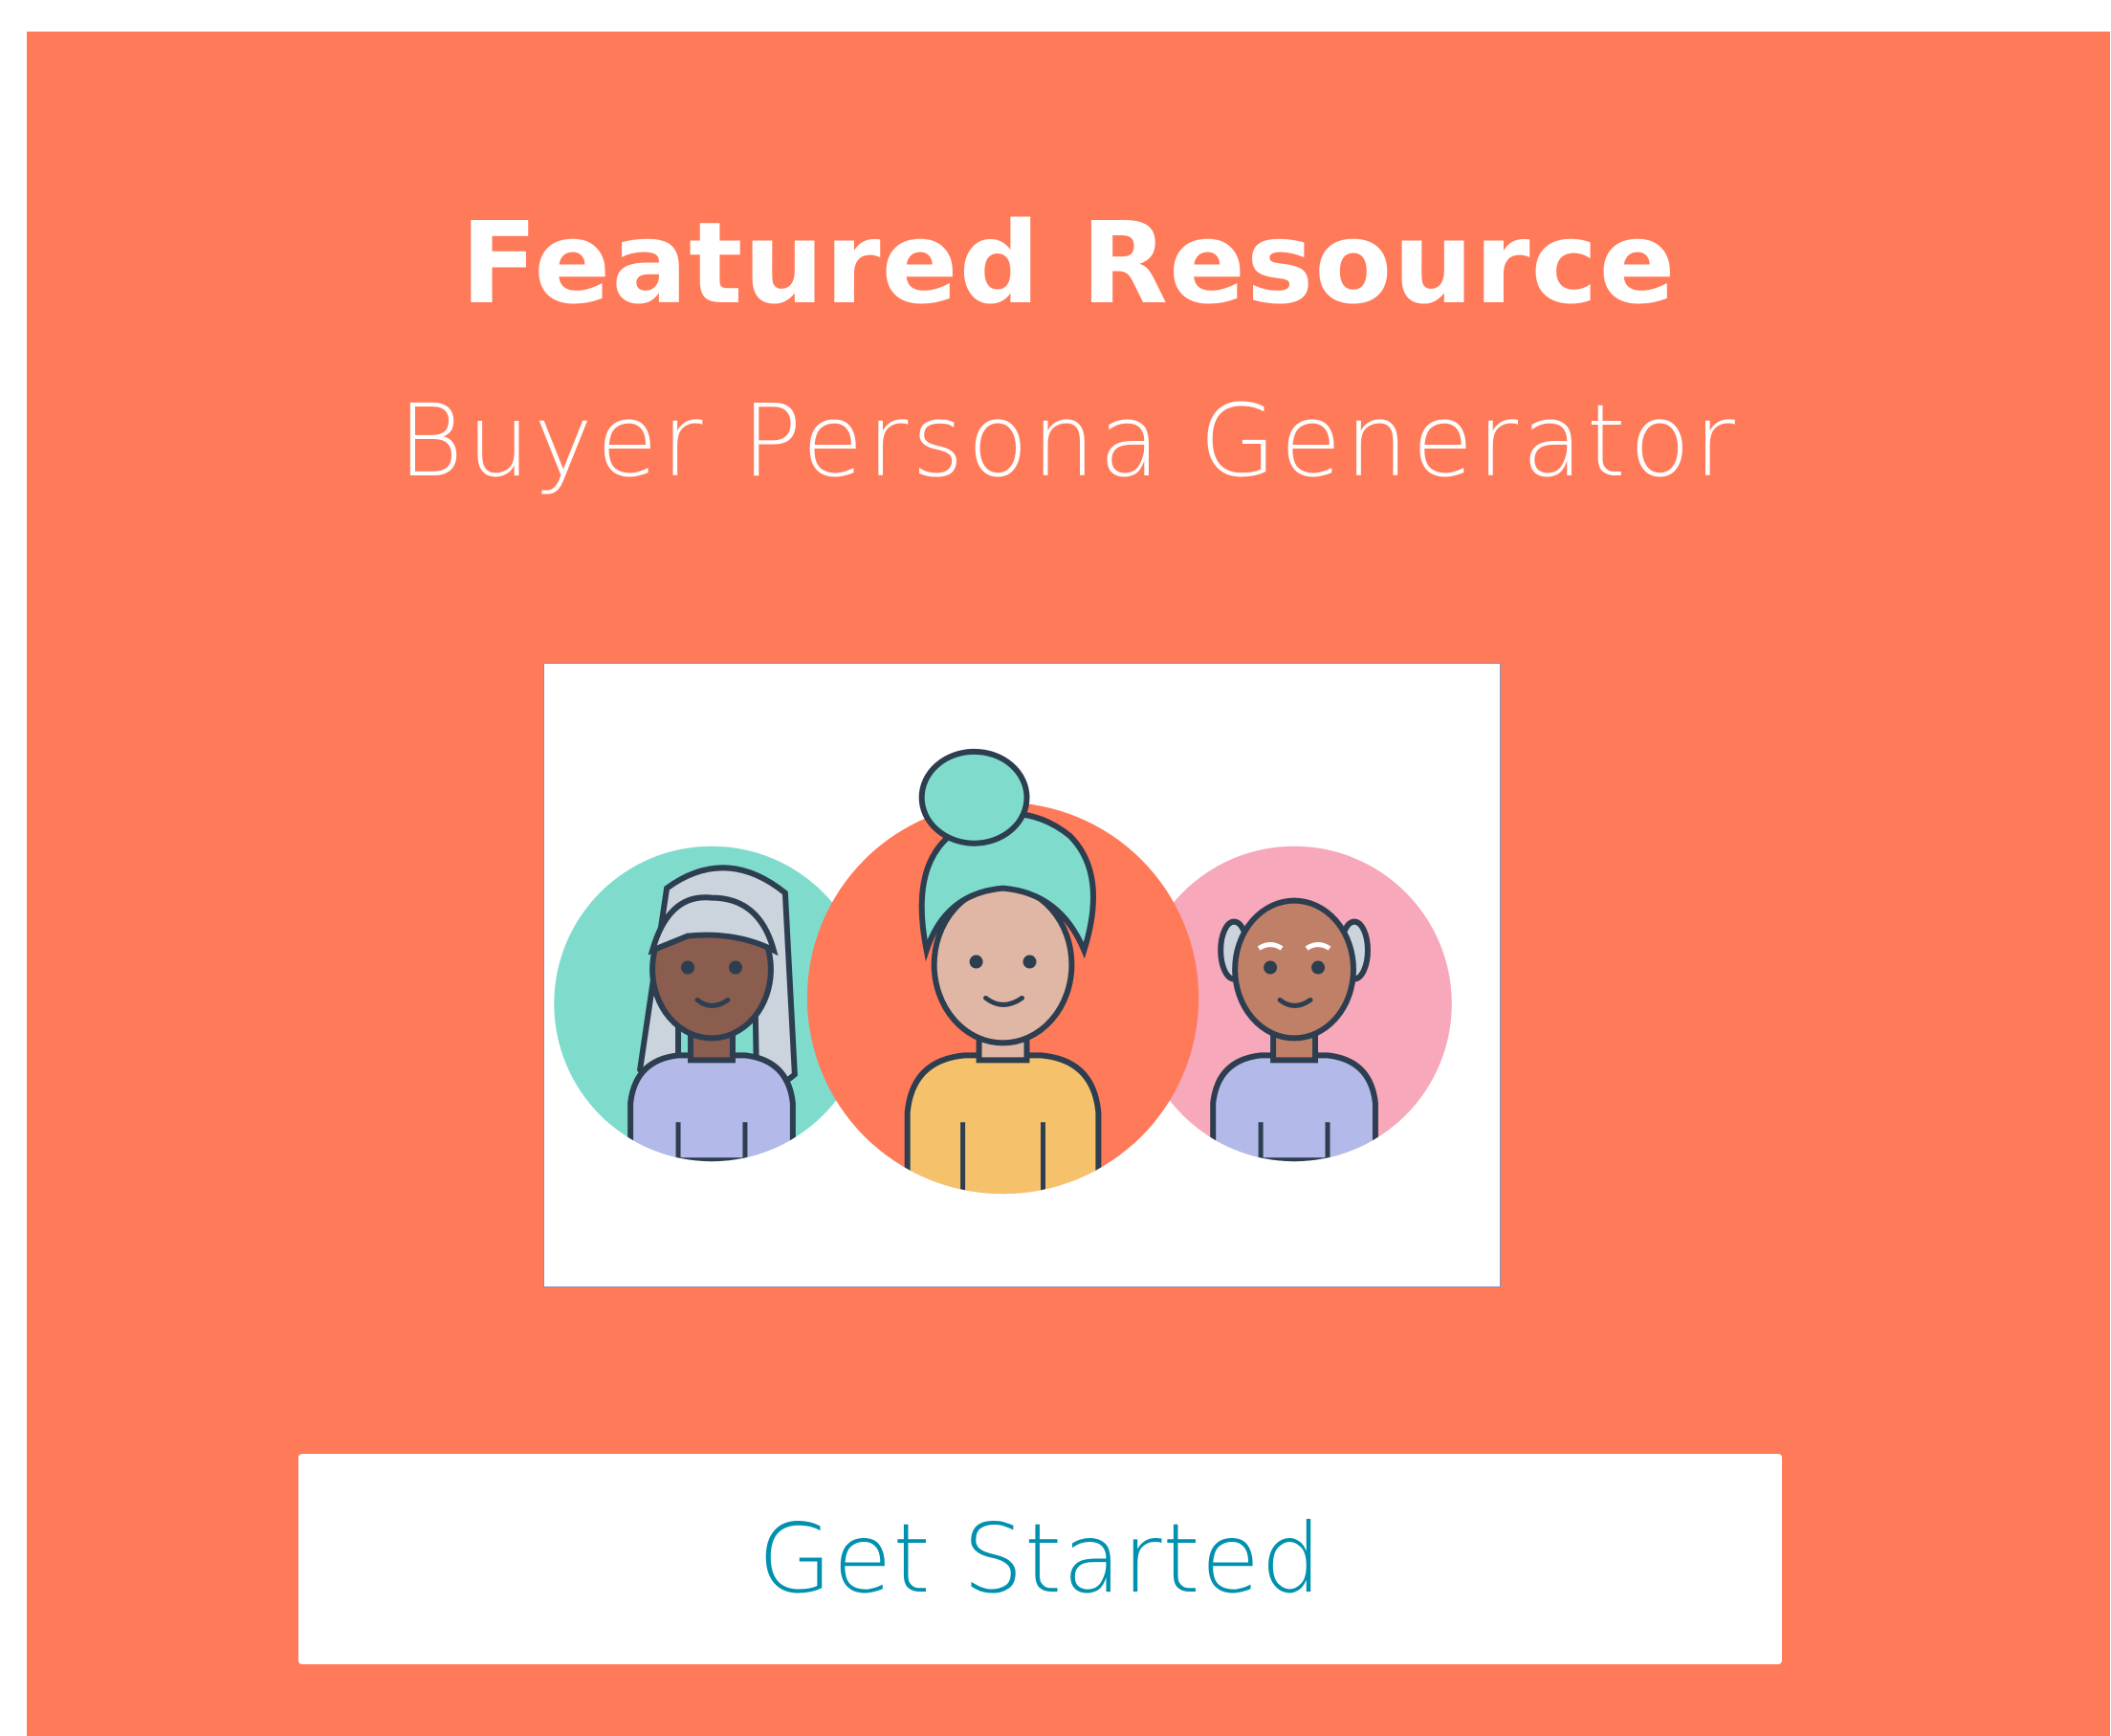 The height and width of the screenshot is (1736, 2111). I want to click on get-started-button: Get Started, so click(1040, 1559).